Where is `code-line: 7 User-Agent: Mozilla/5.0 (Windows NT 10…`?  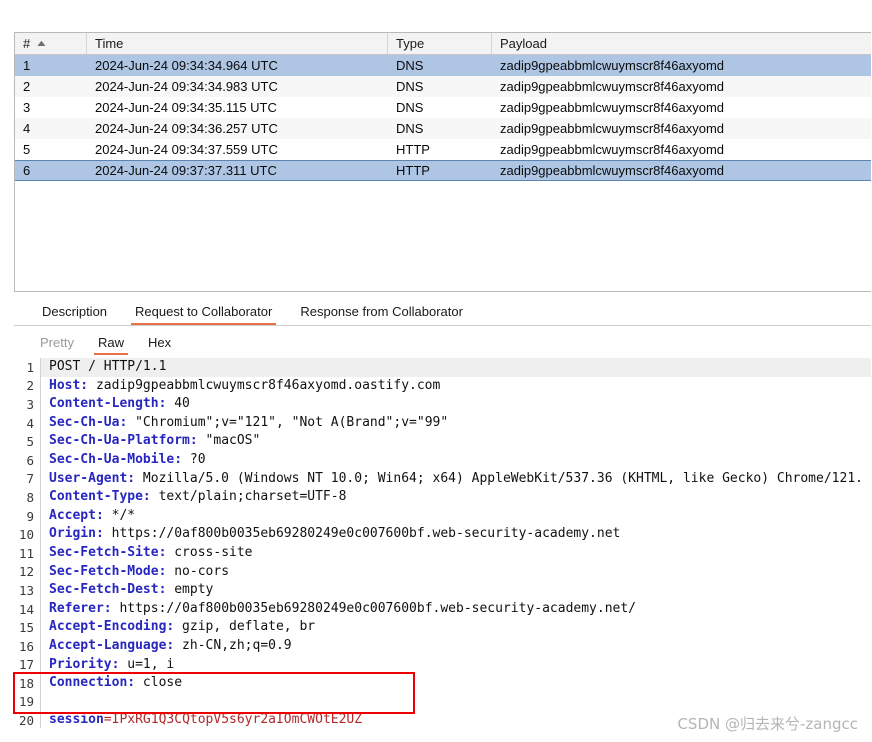
code-line: 7 User-Agent: Mozilla/5.0 (Windows NT 10… is located at coordinates (442, 479).